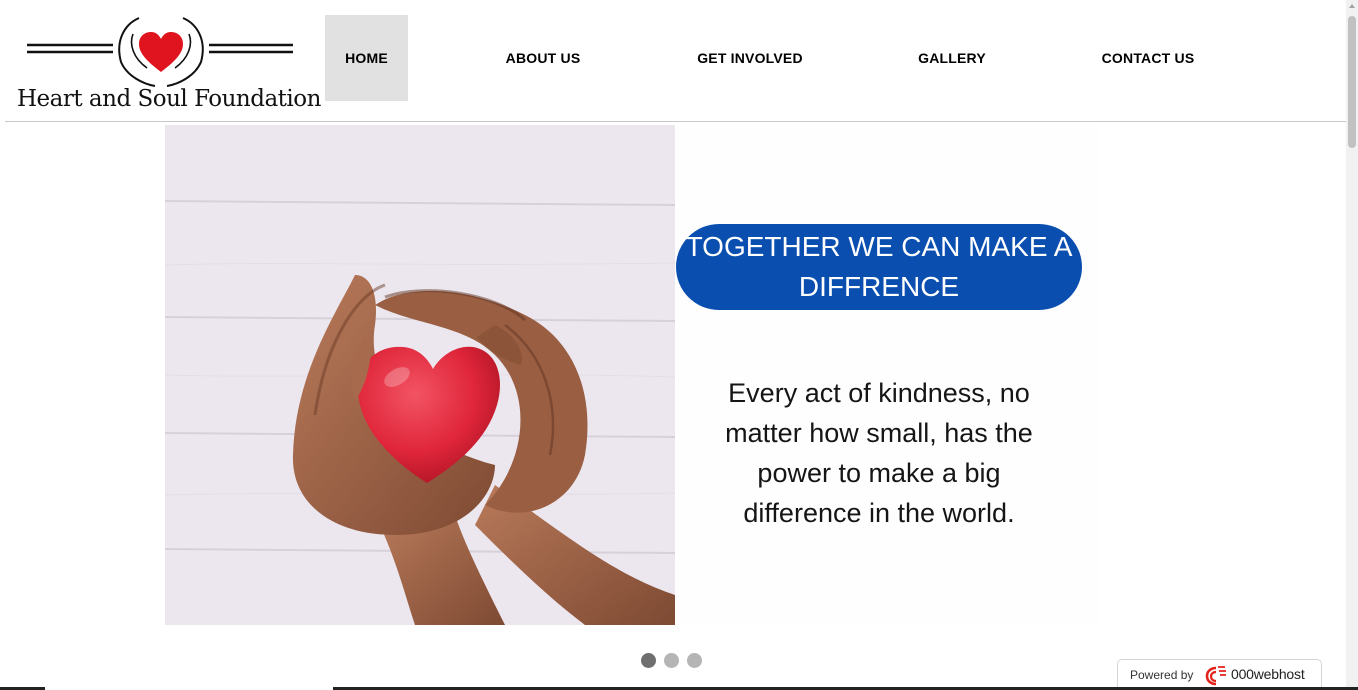 This screenshot has width=1358, height=690. Describe the element at coordinates (1268, 674) in the screenshot. I see `webhost-brand: 000webhost` at that location.